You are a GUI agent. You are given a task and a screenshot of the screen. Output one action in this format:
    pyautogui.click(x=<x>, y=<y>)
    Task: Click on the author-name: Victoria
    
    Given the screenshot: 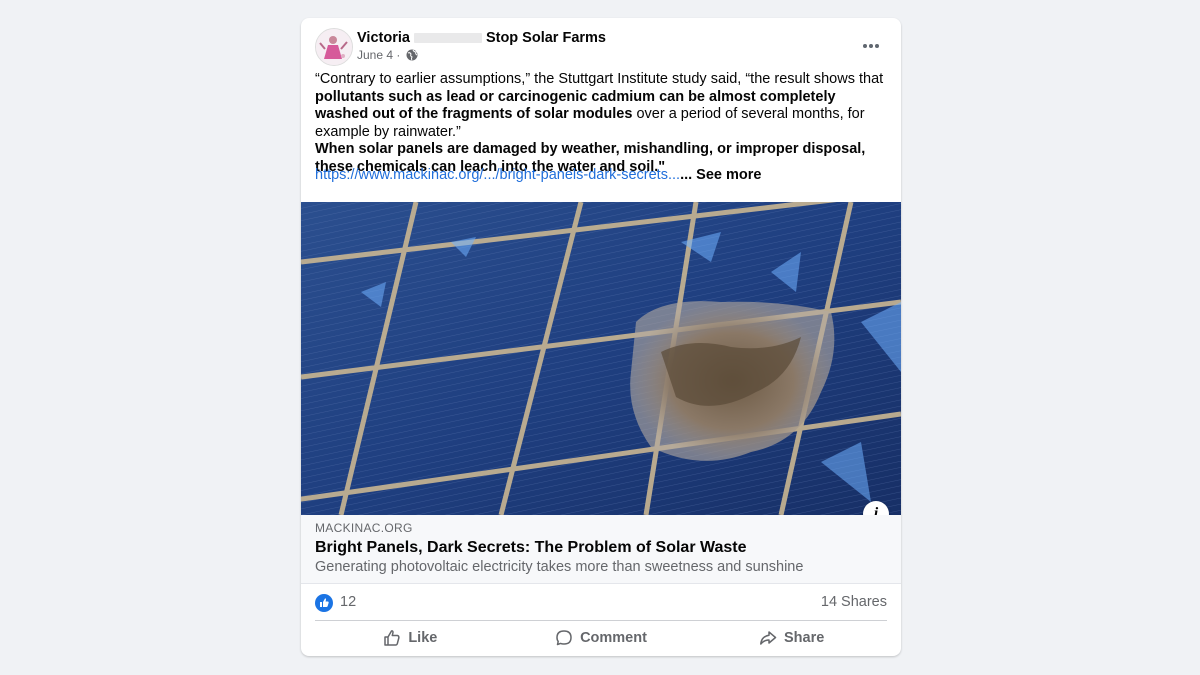 What is the action you would take?
    pyautogui.click(x=383, y=38)
    